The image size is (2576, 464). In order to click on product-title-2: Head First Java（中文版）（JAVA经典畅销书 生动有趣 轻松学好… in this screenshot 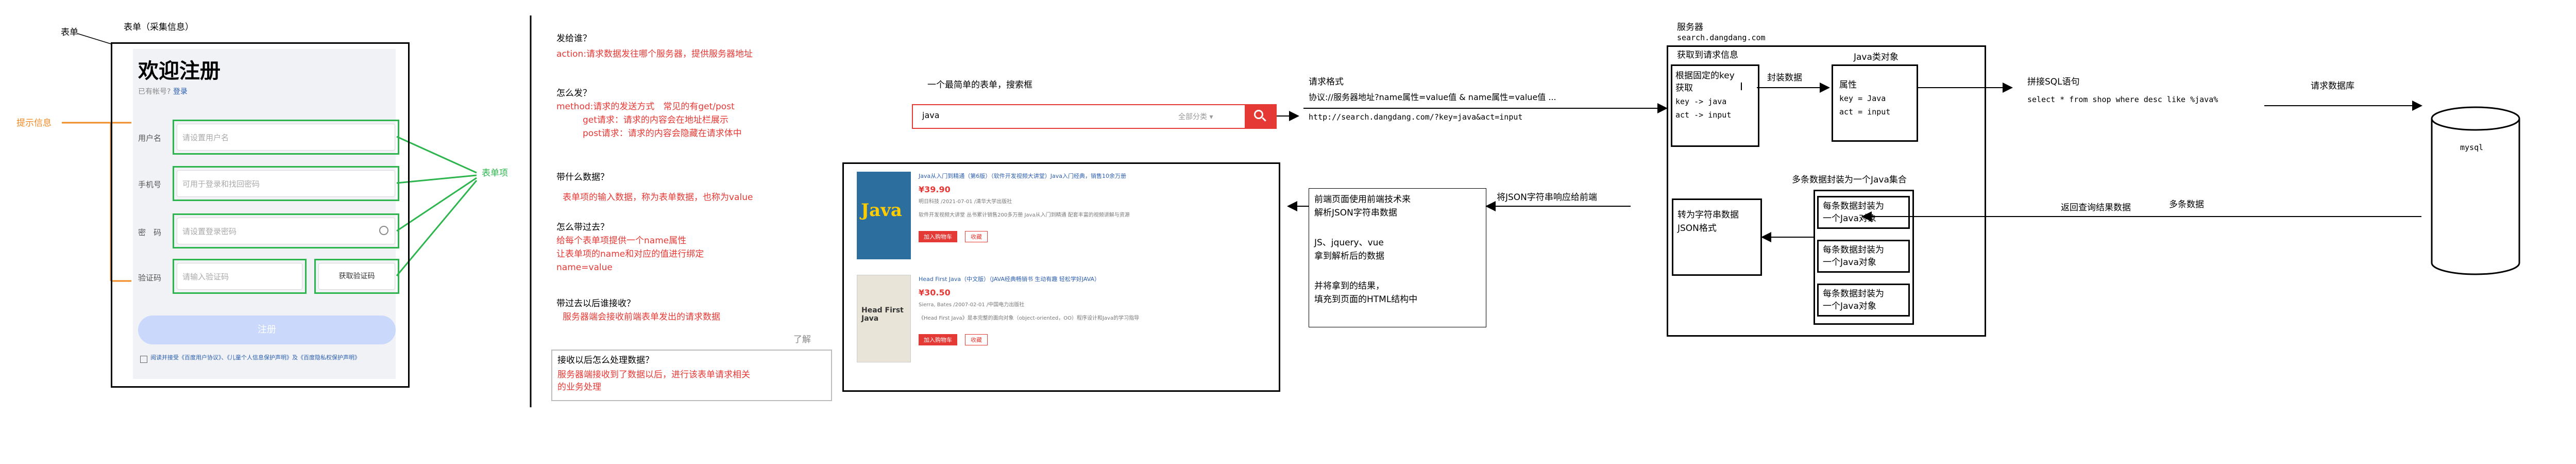, I will do `click(1094, 279)`.